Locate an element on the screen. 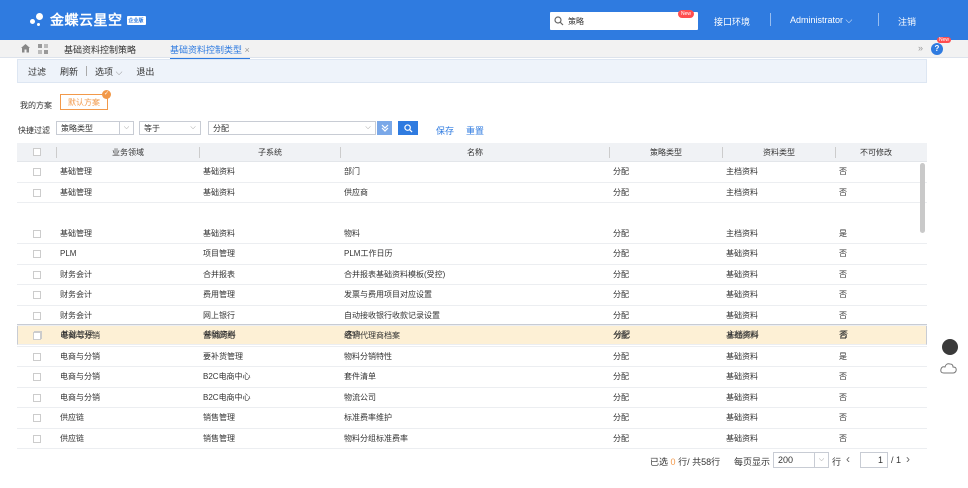 The width and height of the screenshot is (968, 488). select-all-checkbox is located at coordinates (37, 152).